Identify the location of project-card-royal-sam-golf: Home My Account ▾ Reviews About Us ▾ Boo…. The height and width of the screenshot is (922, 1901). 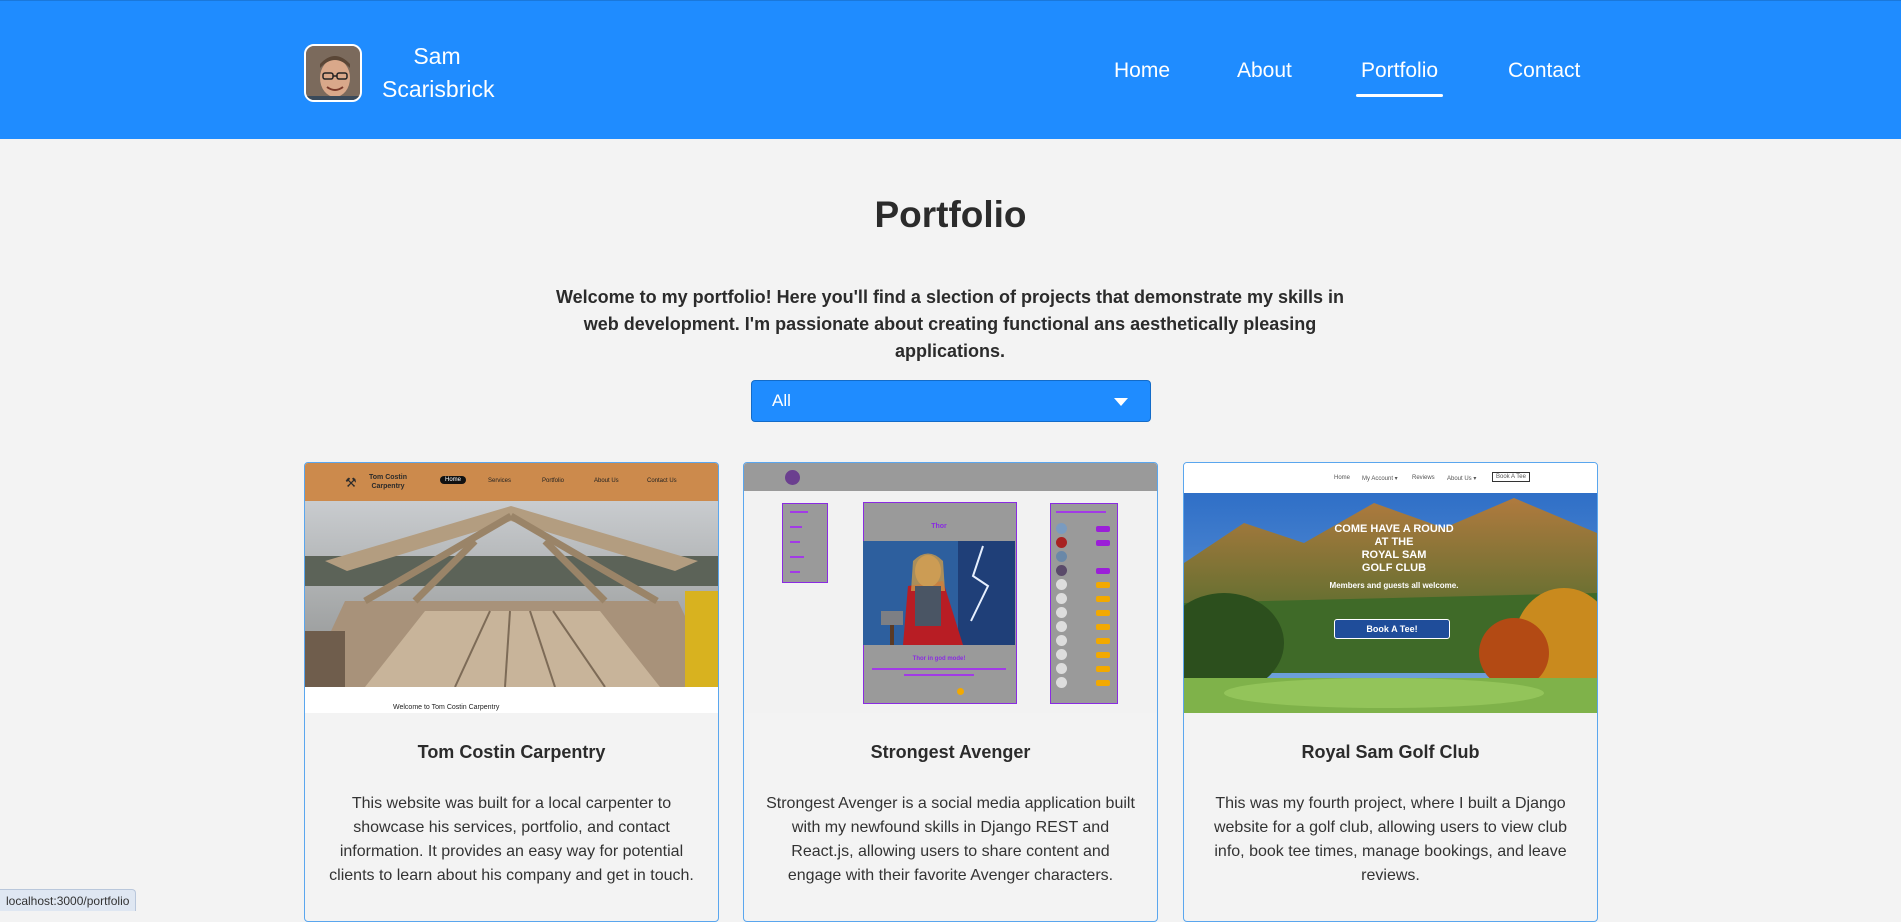
(1390, 692).